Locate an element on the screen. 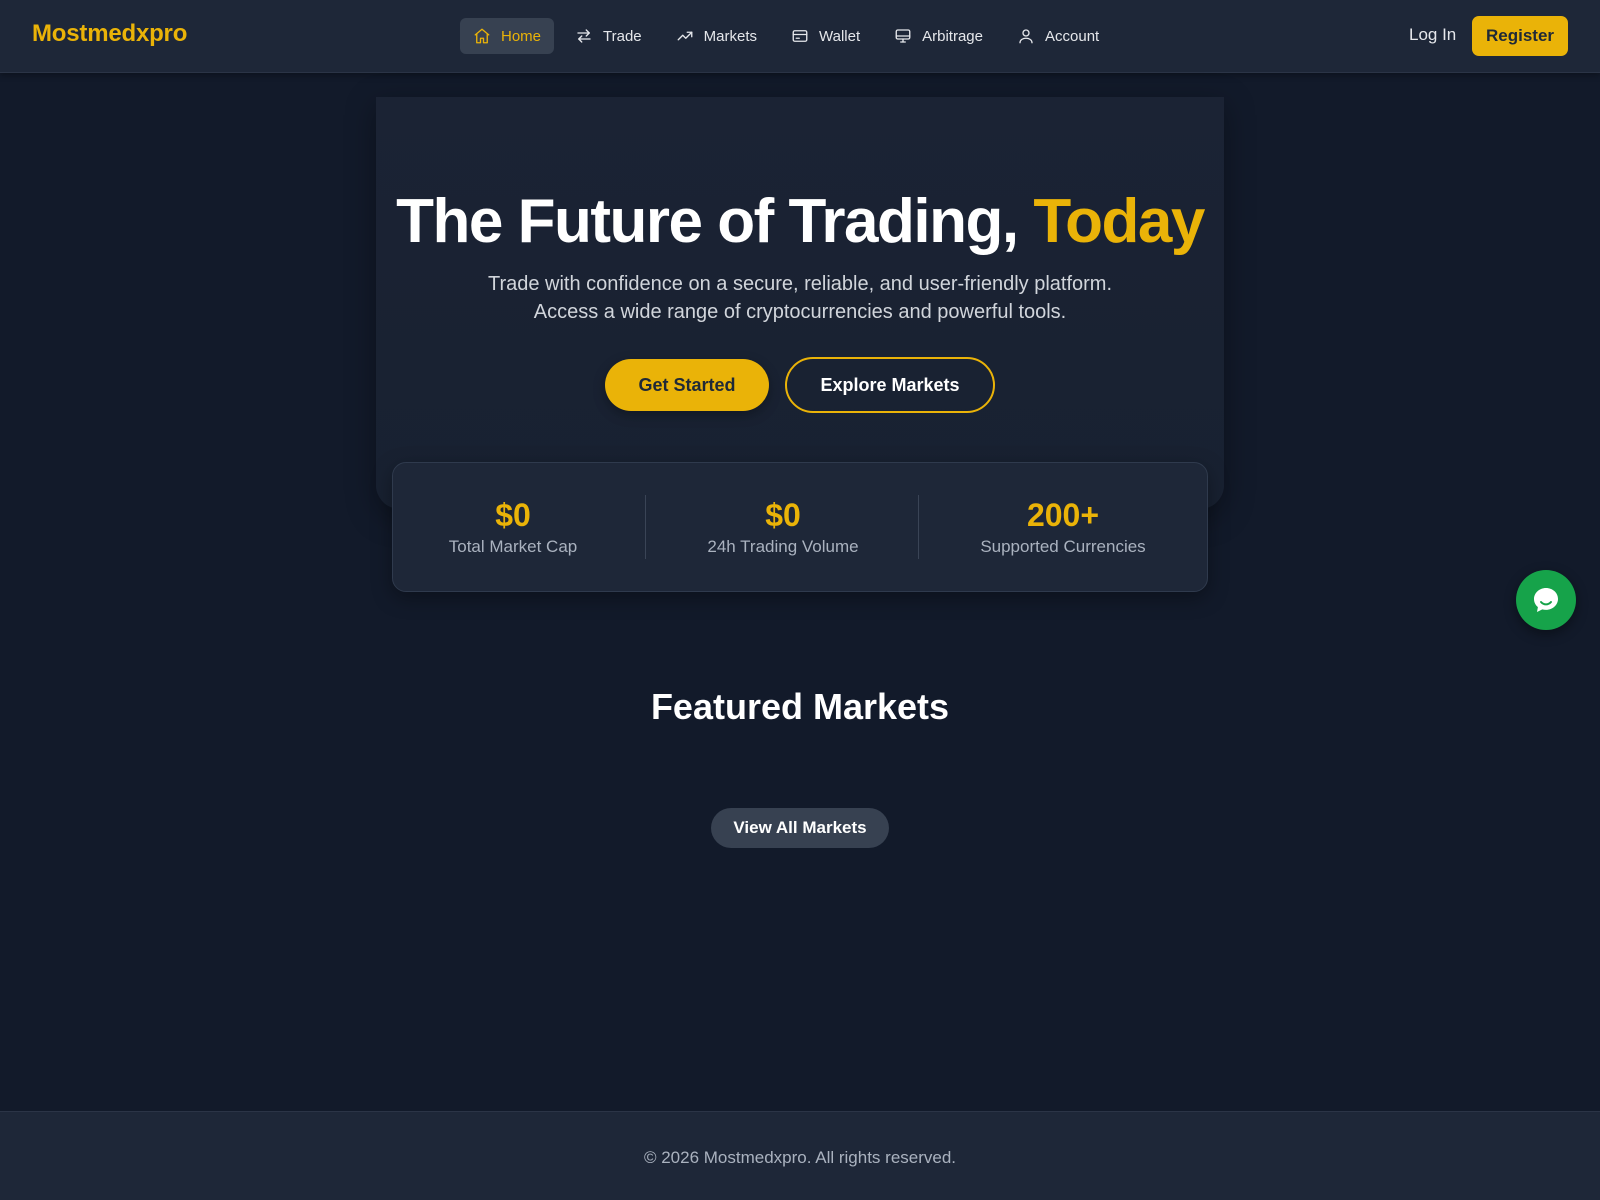 This screenshot has width=1600, height=1200. stat-supported-currencies: 200+ Supported Currencies is located at coordinates (1063, 527).